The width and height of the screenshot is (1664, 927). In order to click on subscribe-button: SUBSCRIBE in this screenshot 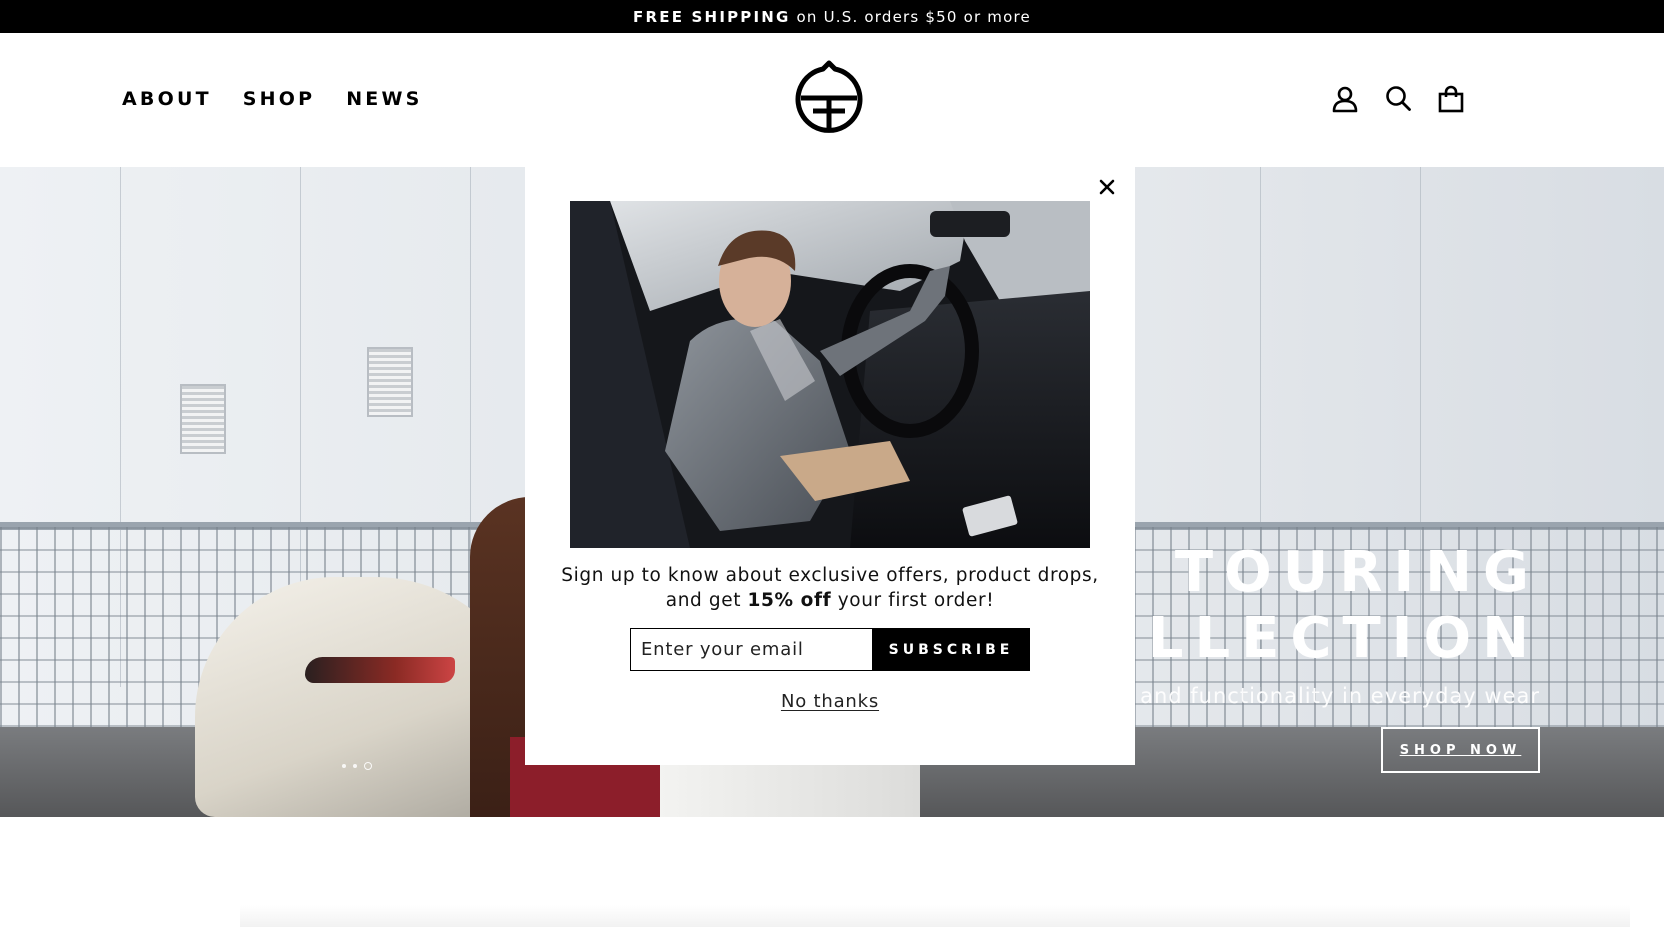, I will do `click(951, 649)`.